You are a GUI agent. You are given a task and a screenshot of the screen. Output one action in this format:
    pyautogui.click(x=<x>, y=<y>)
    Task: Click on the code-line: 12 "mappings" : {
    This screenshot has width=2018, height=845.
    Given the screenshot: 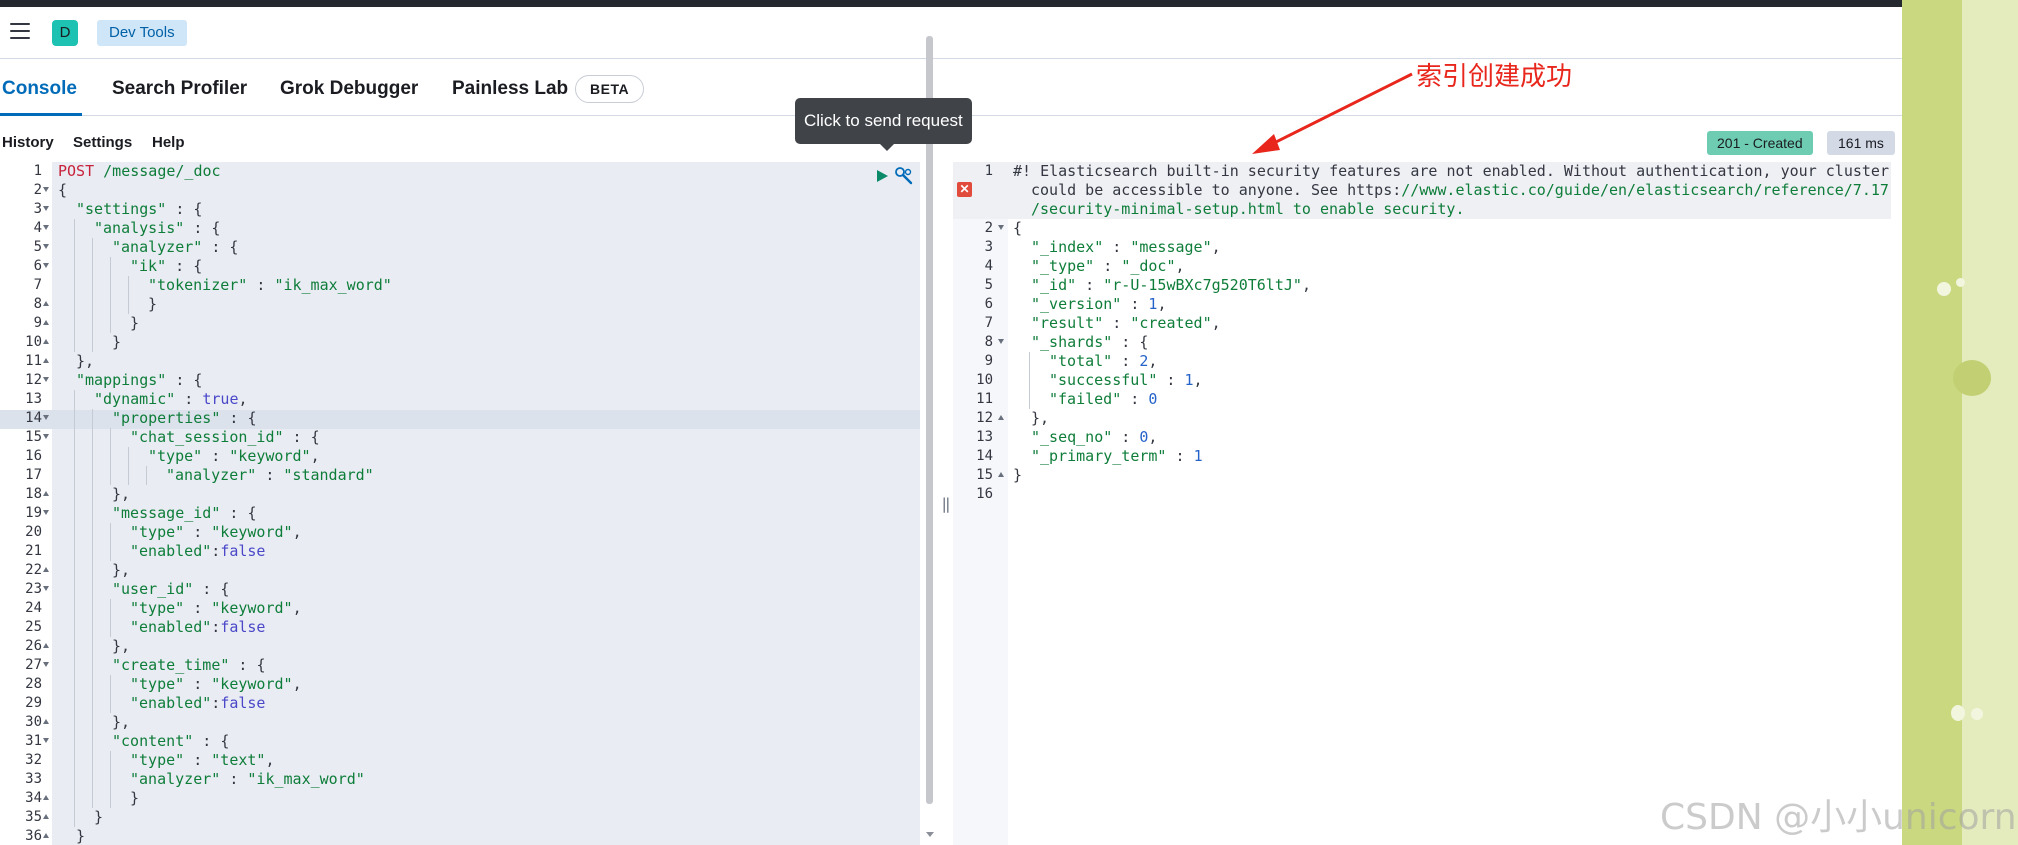 What is the action you would take?
    pyautogui.click(x=460, y=380)
    